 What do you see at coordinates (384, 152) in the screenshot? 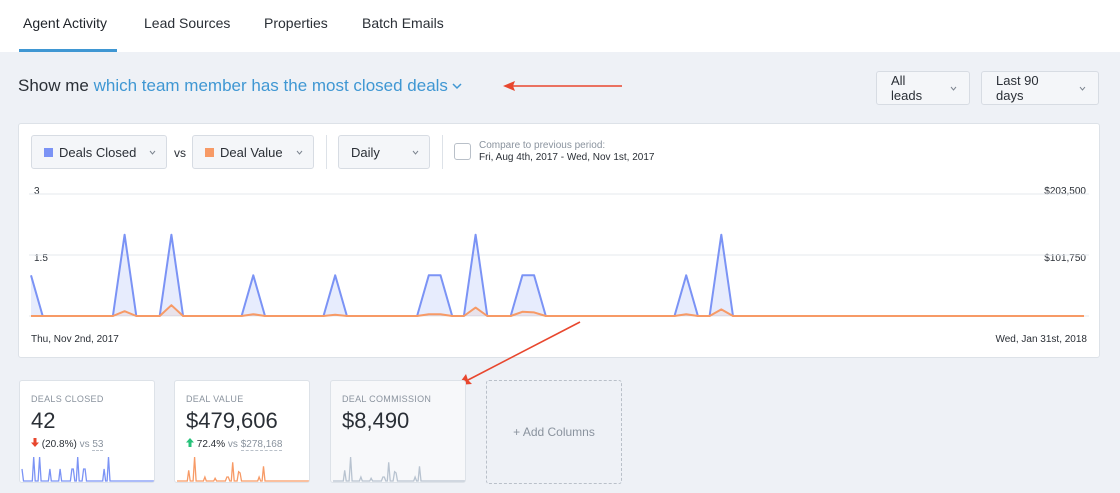
I see `granularity-select: Daily` at bounding box center [384, 152].